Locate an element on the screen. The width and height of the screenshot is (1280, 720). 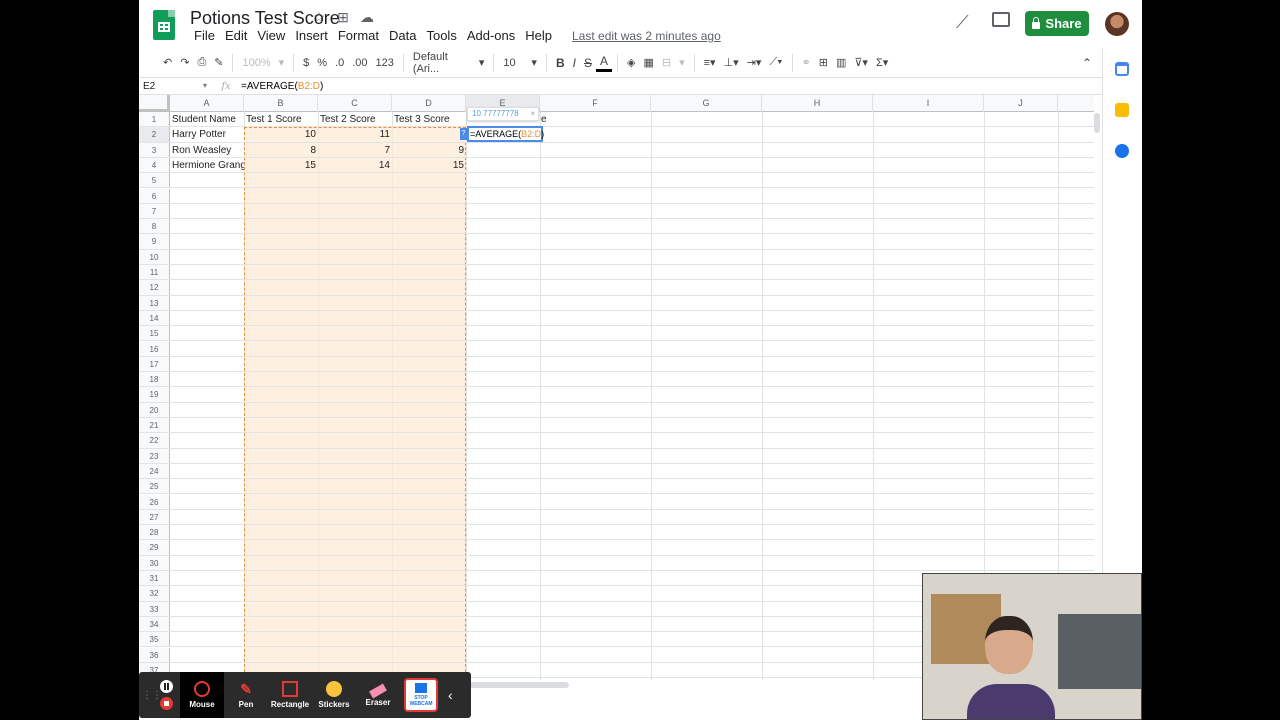
row-header: 35 is located at coordinates (154, 639).